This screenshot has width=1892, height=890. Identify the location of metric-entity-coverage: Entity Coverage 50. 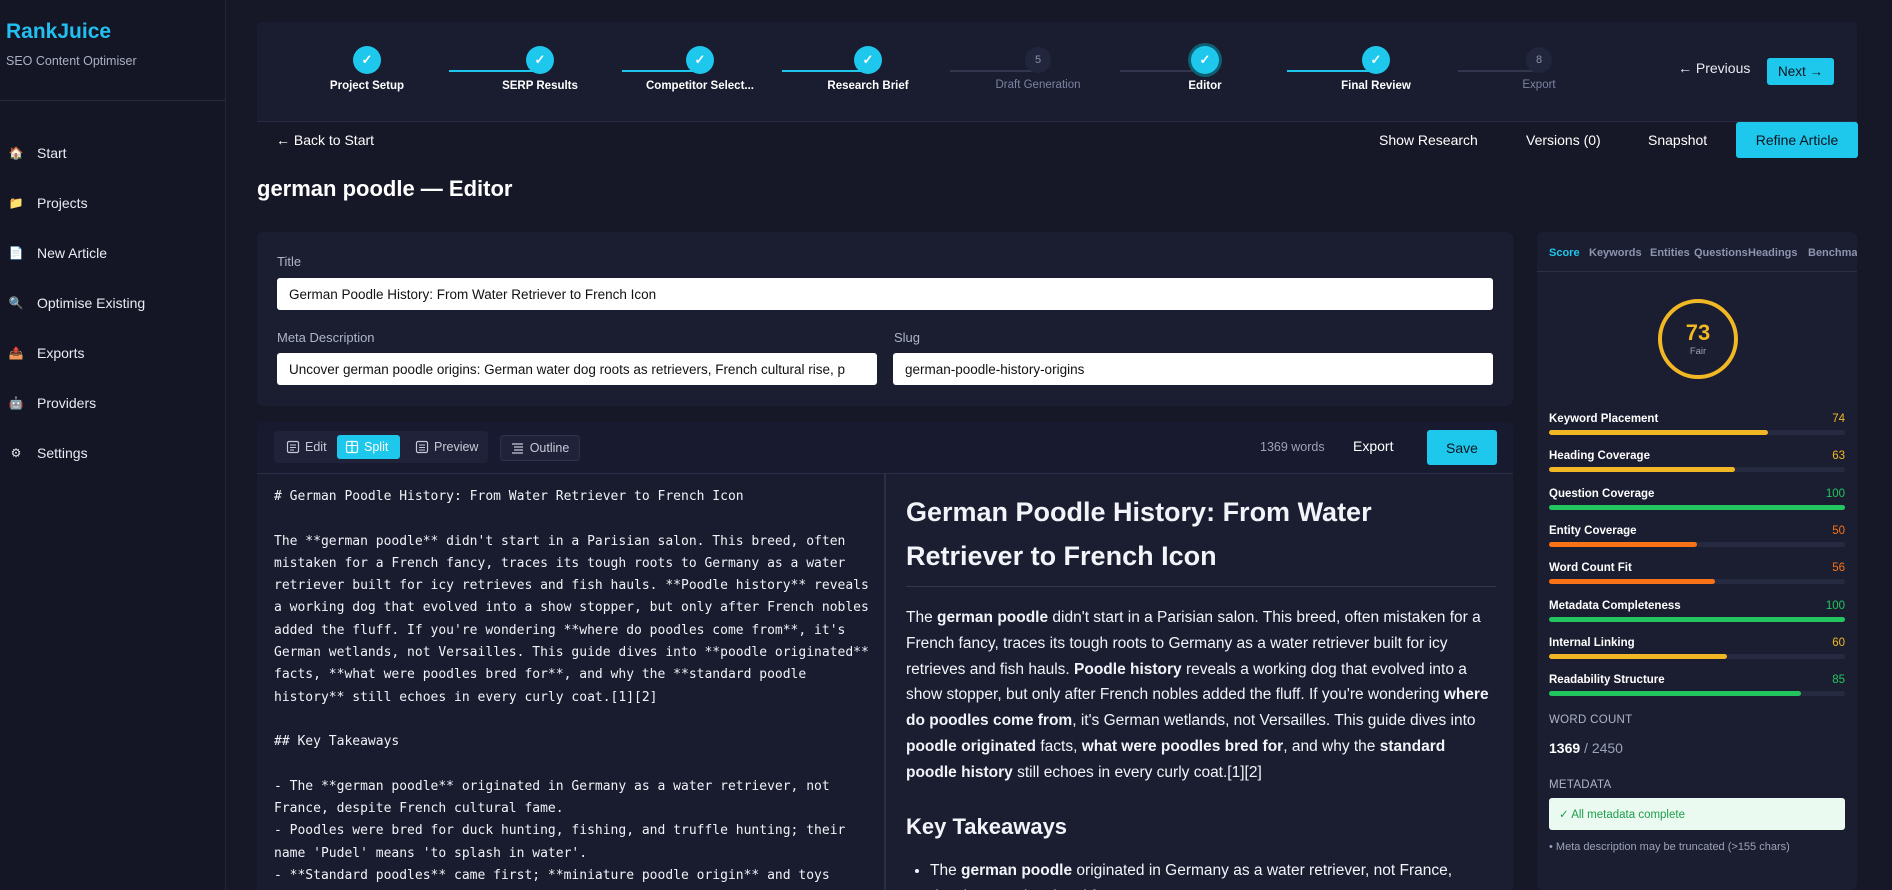
(1697, 540).